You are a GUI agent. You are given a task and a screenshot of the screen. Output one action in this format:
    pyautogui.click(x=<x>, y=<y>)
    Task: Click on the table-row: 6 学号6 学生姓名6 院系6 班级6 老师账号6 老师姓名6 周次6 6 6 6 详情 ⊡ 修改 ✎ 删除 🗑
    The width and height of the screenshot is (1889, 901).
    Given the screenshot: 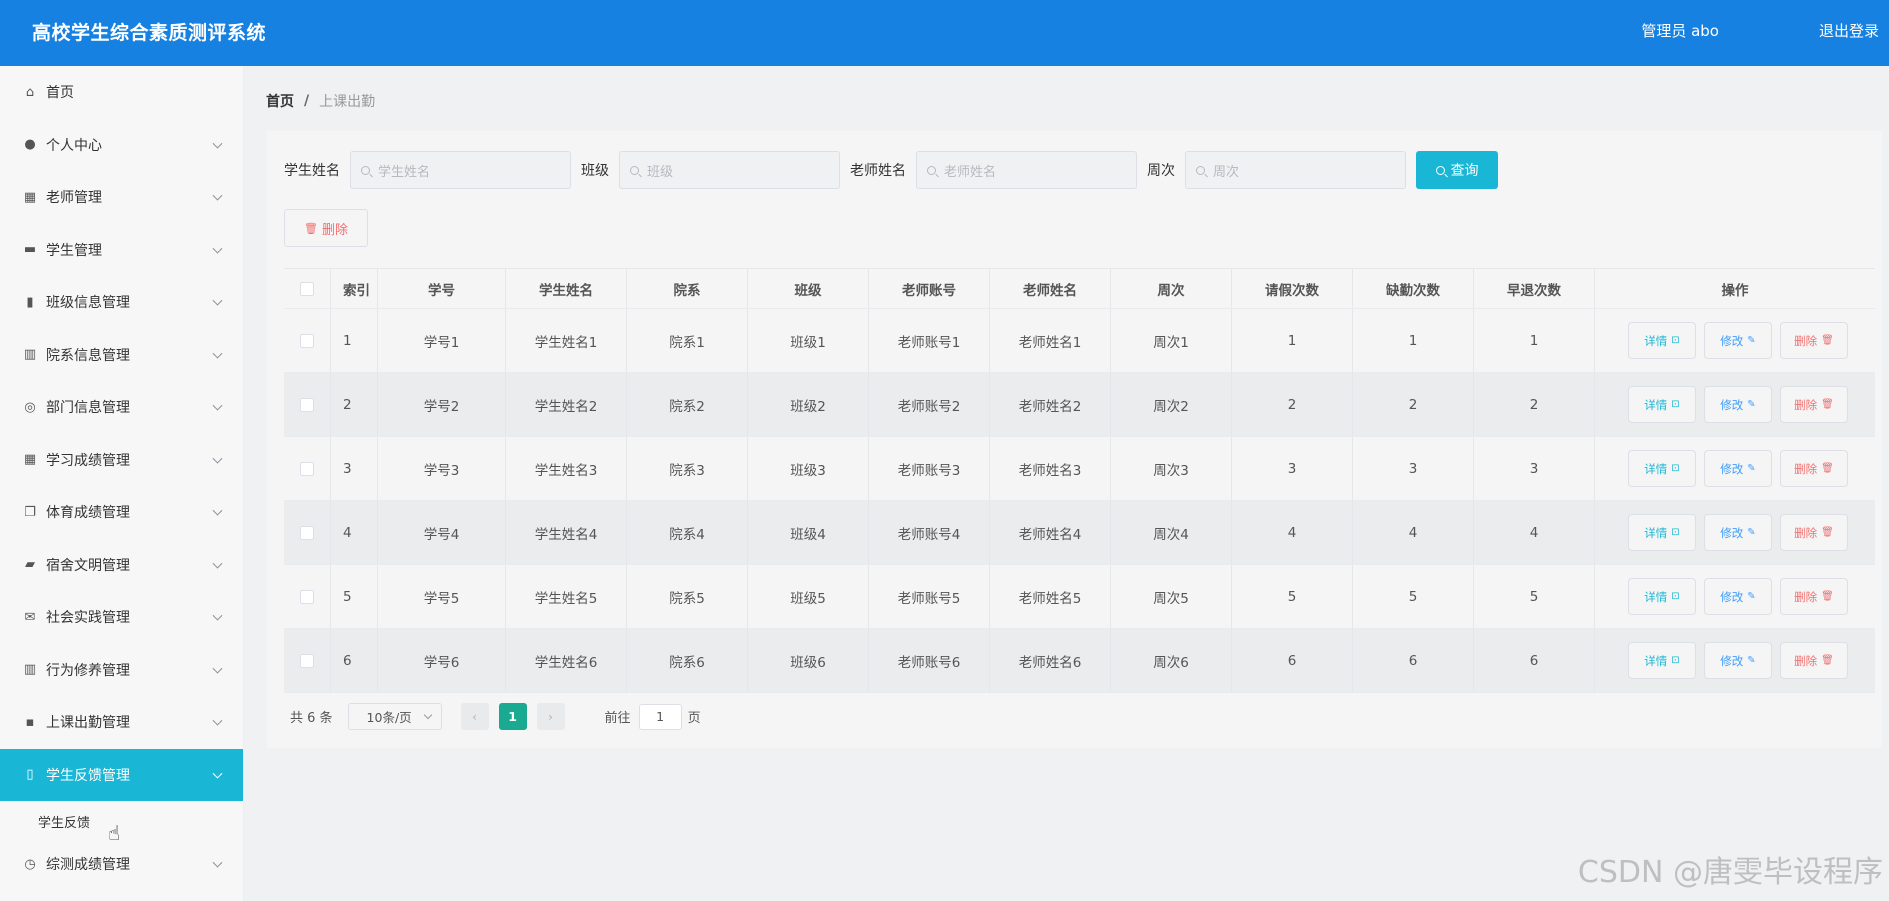 What is the action you would take?
    pyautogui.click(x=1079, y=661)
    